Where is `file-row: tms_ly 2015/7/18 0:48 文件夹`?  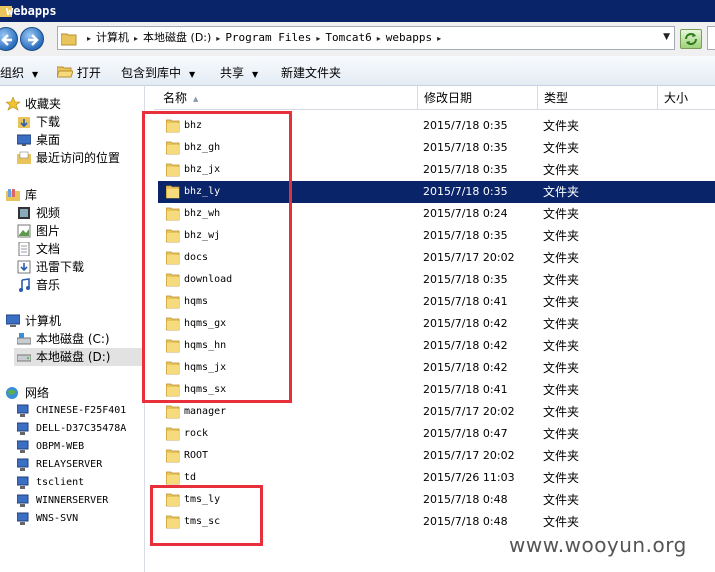 file-row: tms_ly 2015/7/18 0:48 文件夹 is located at coordinates (436, 500).